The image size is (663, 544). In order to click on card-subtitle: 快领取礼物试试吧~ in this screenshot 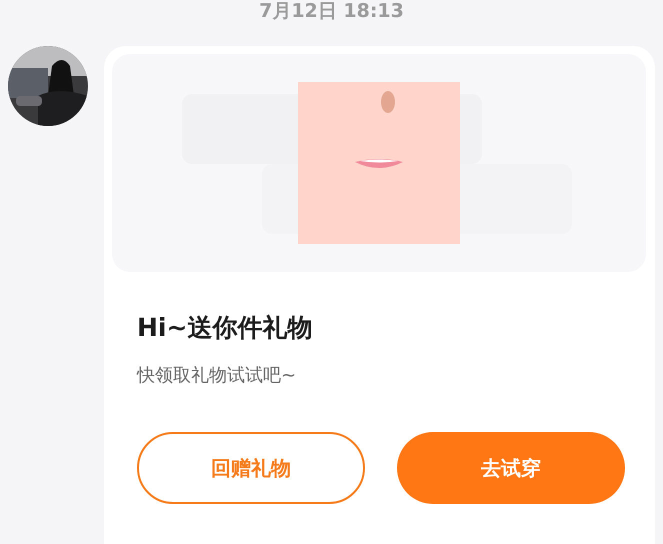, I will do `click(217, 376)`.